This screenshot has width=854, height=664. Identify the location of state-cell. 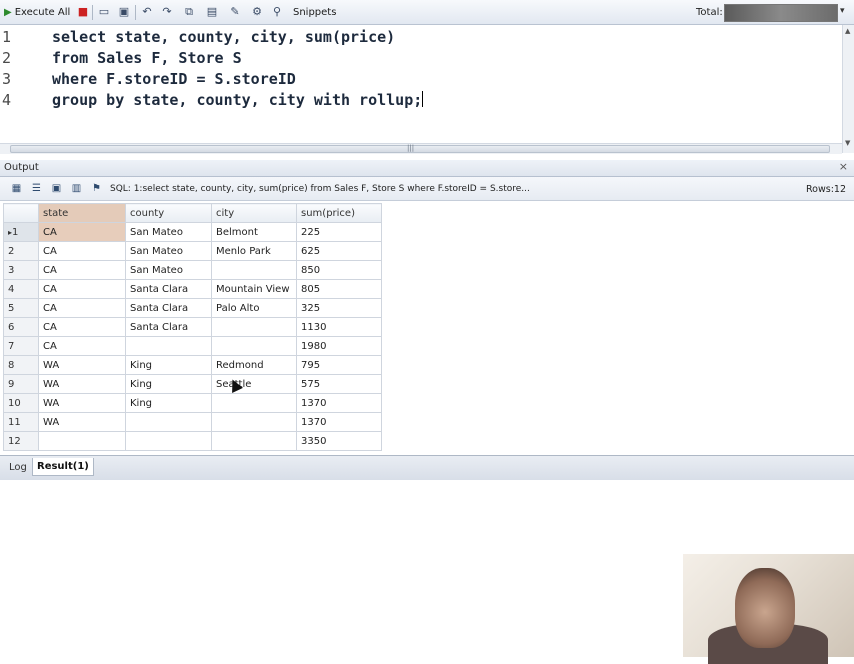
(82, 441).